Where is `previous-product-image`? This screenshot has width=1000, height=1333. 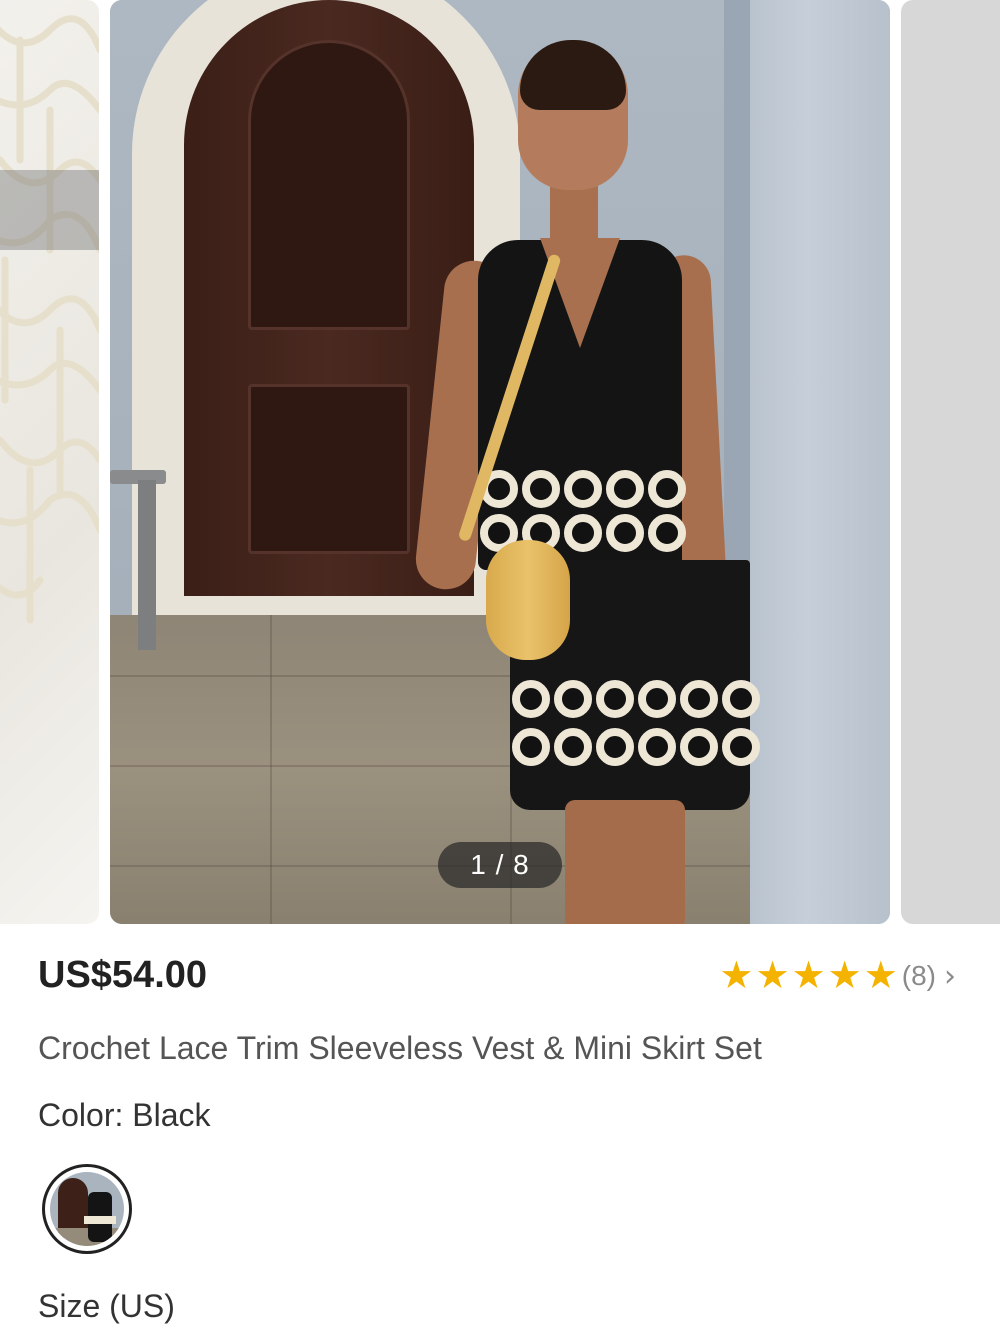 previous-product-image is located at coordinates (49, 462).